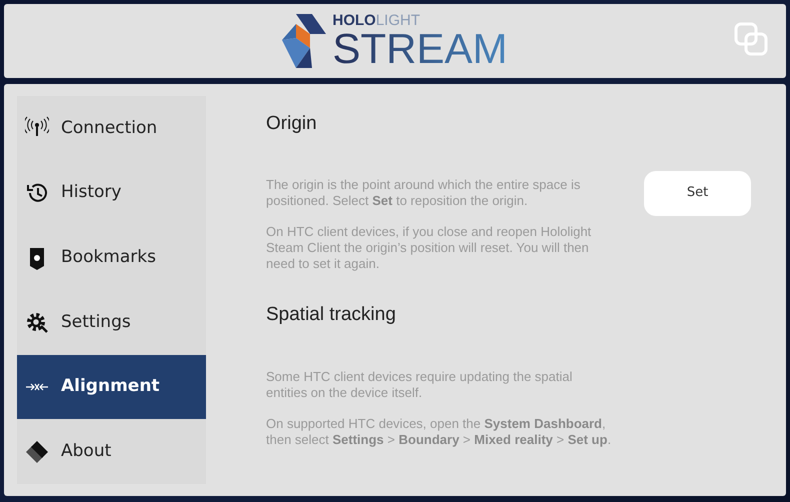 This screenshot has width=790, height=502. What do you see at coordinates (111, 193) in the screenshot?
I see `sidebar-item: History` at bounding box center [111, 193].